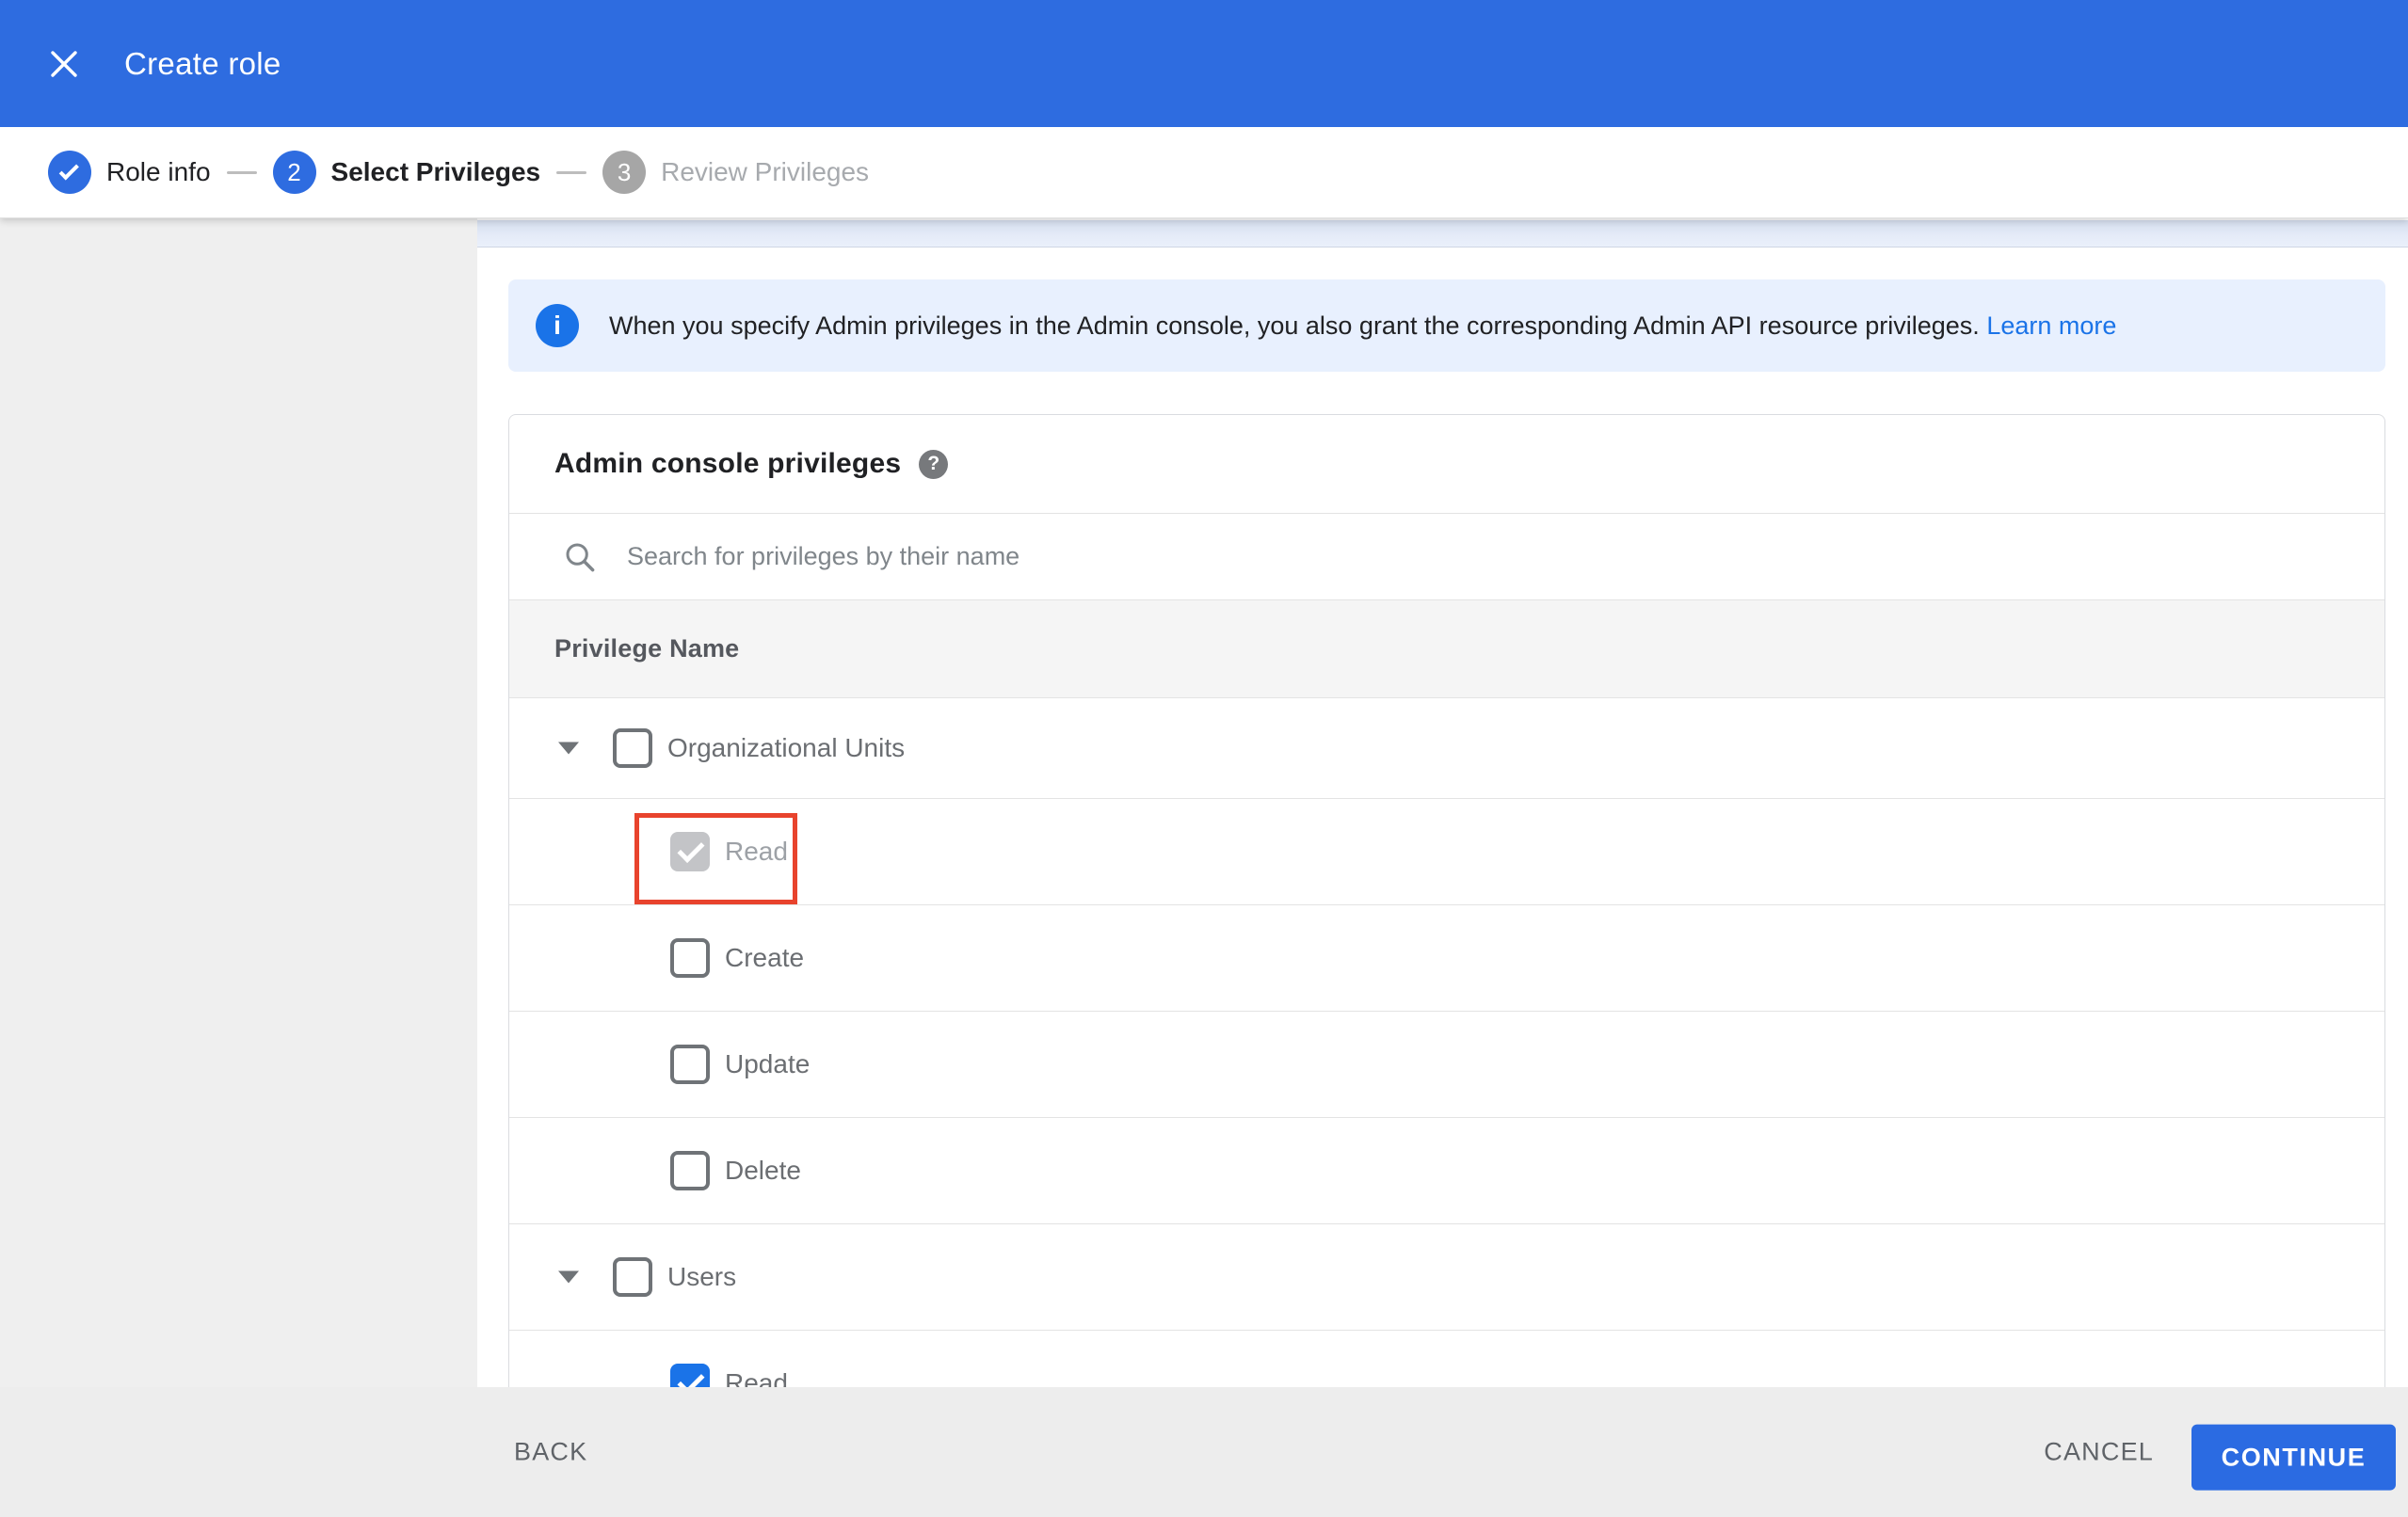  I want to click on search-icon, so click(581, 557).